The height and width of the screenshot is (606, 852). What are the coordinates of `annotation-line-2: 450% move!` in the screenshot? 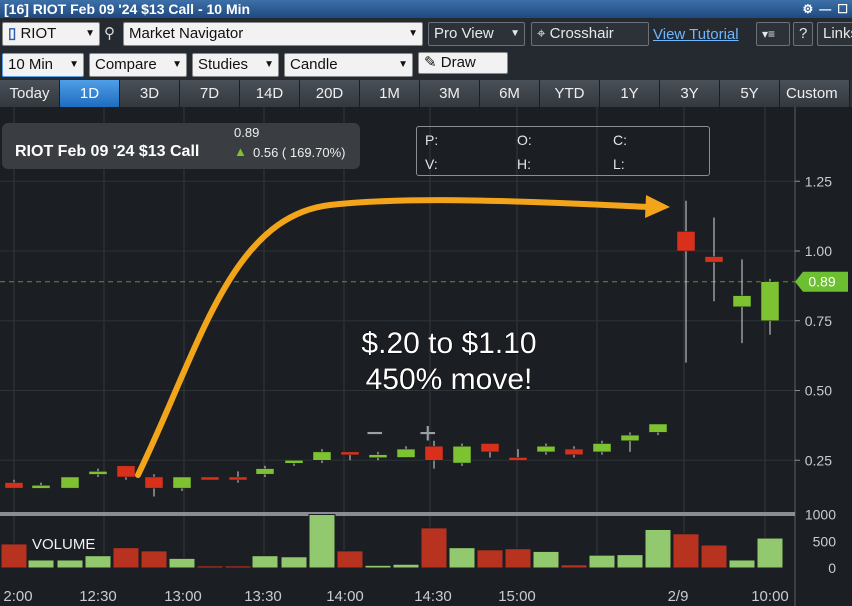 It's located at (449, 379).